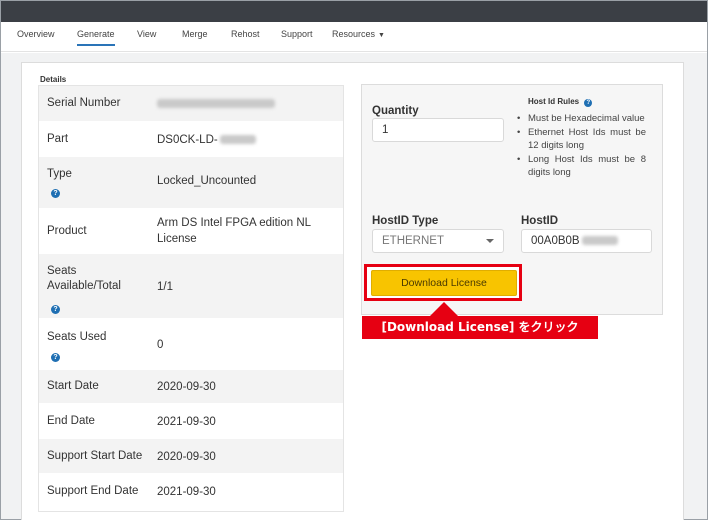 The width and height of the screenshot is (708, 520). I want to click on nav-overview: Overview, so click(36, 38).